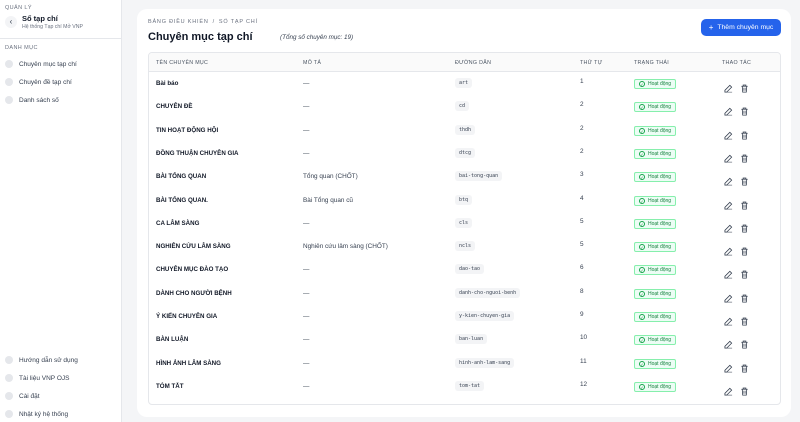 The height and width of the screenshot is (422, 800). I want to click on category-path: y-kien-chuyen-gia, so click(485, 316).